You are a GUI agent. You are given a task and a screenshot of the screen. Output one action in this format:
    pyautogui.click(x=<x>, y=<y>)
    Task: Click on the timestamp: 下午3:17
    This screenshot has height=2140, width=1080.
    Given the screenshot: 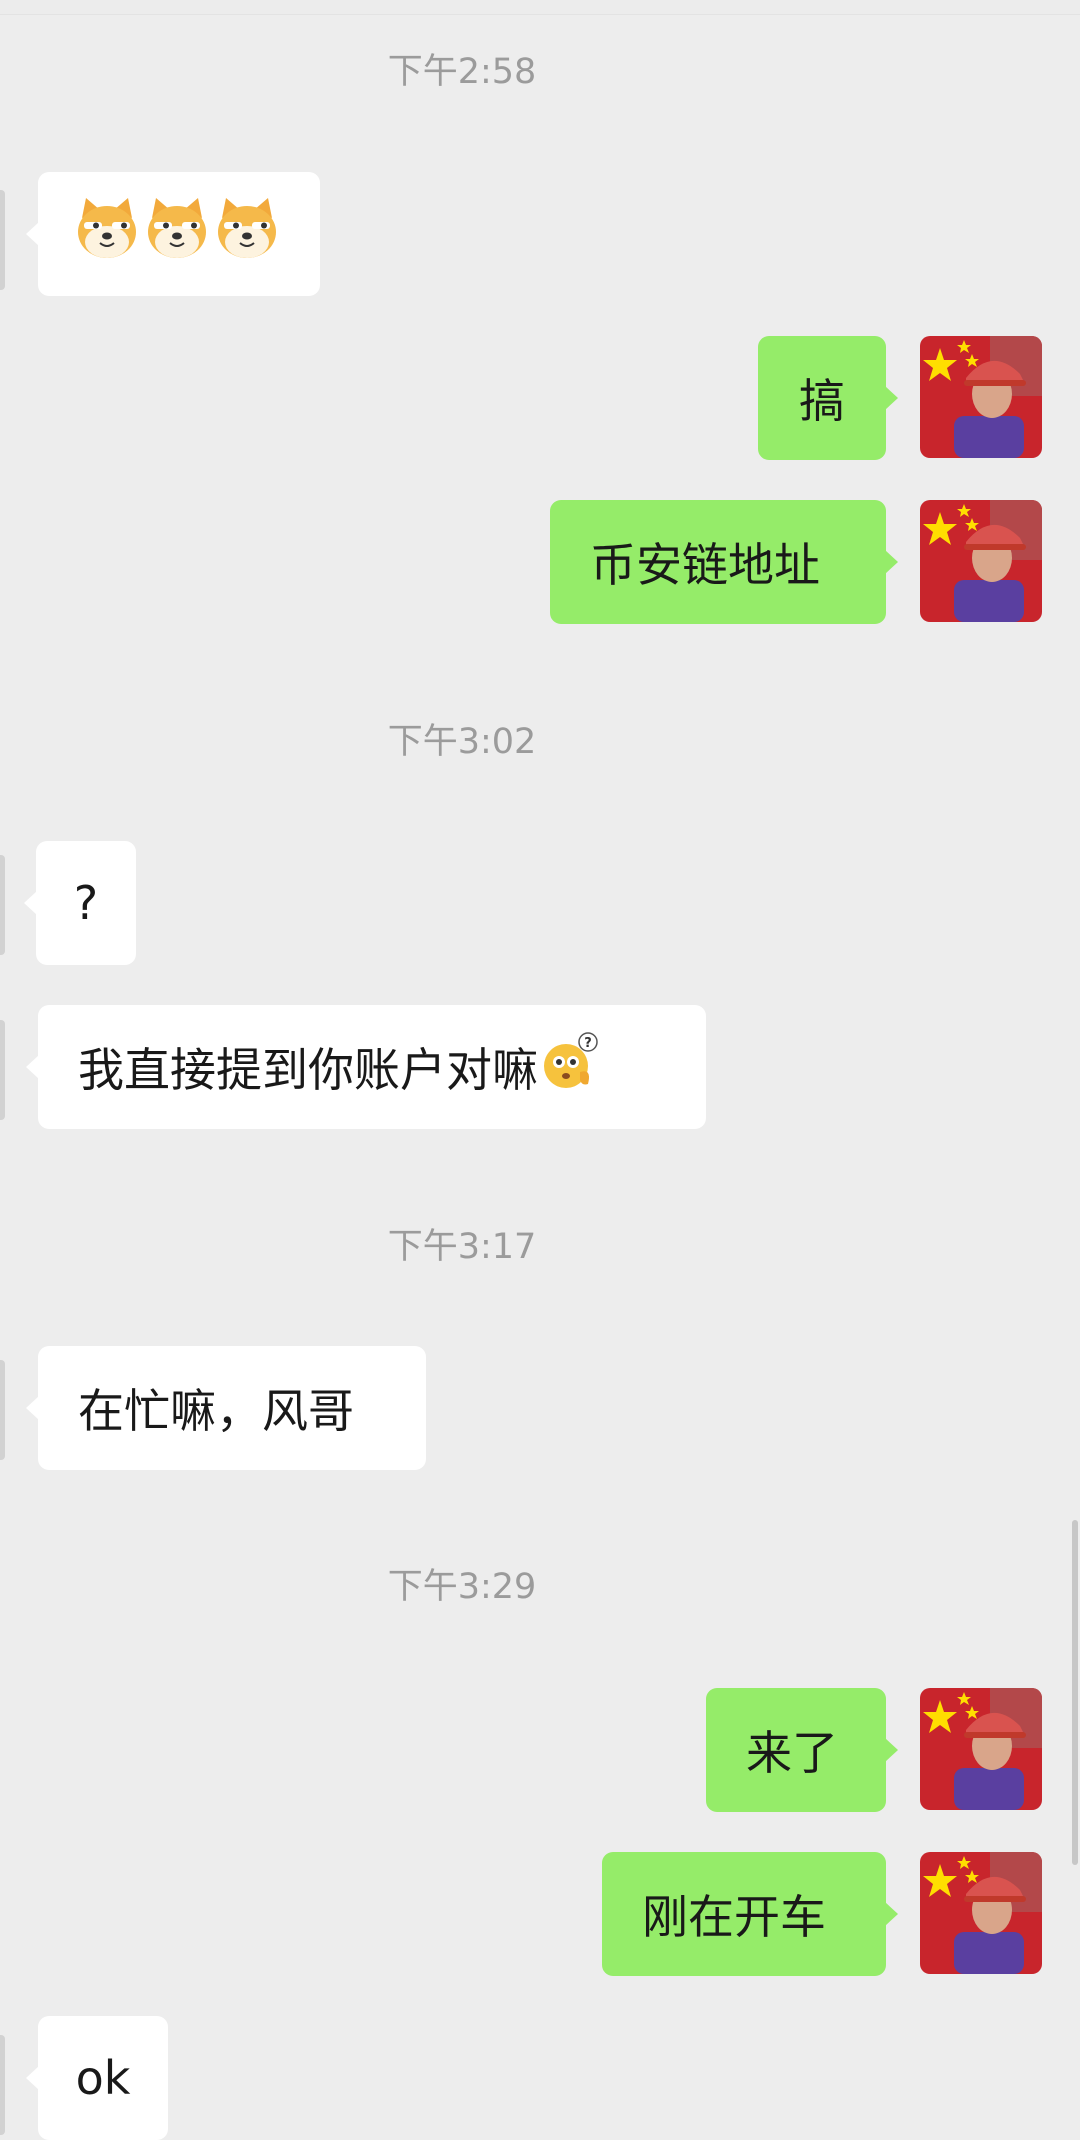 What is the action you would take?
    pyautogui.click(x=462, y=1247)
    